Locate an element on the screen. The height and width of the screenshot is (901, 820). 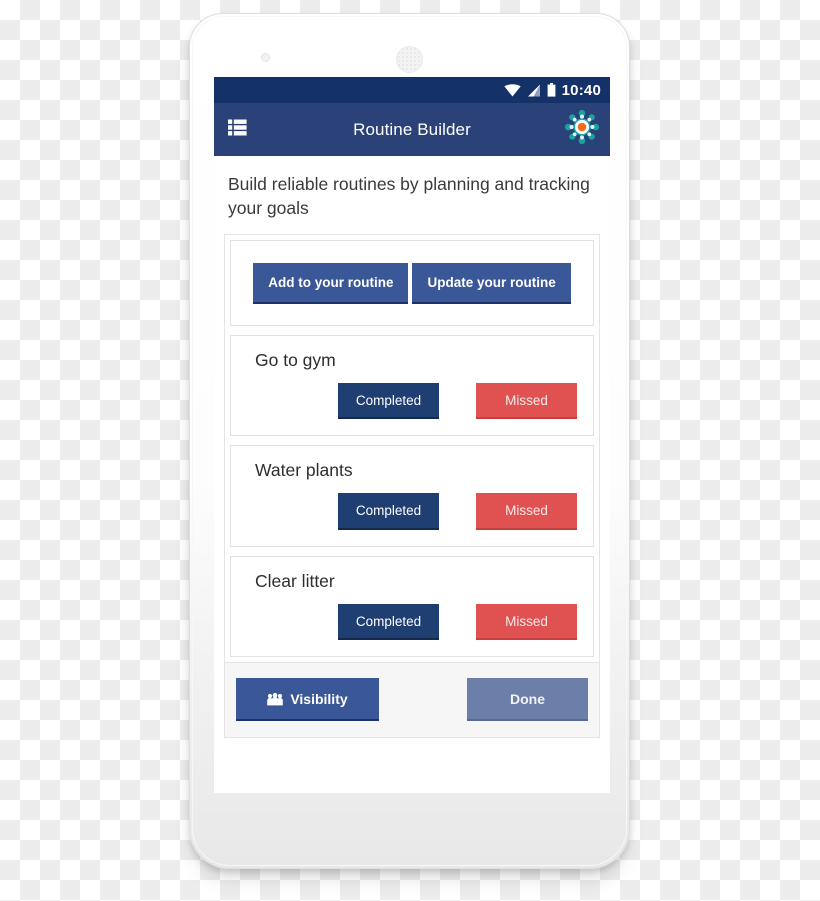
task-row: Clear litter Completed Missed is located at coordinates (412, 607).